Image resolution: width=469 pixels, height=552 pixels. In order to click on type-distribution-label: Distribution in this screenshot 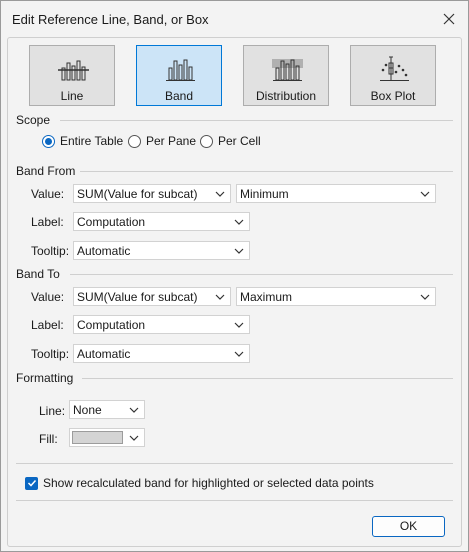, I will do `click(286, 96)`.